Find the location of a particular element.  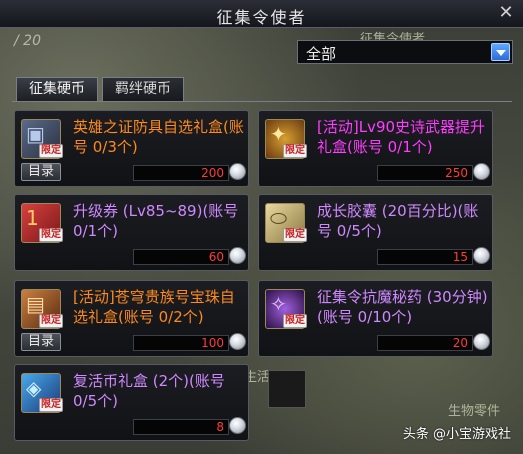

revive-coin-box-icon: ◈ 限定 is located at coordinates (42, 393).